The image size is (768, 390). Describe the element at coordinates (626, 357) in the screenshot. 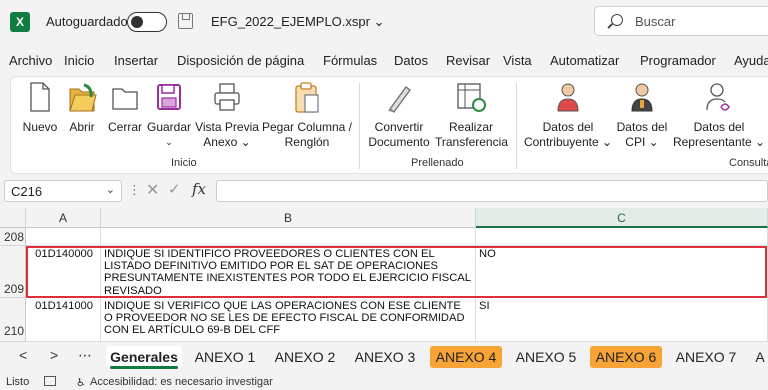

I see `tab-anexo-6: ANEXO 6` at that location.